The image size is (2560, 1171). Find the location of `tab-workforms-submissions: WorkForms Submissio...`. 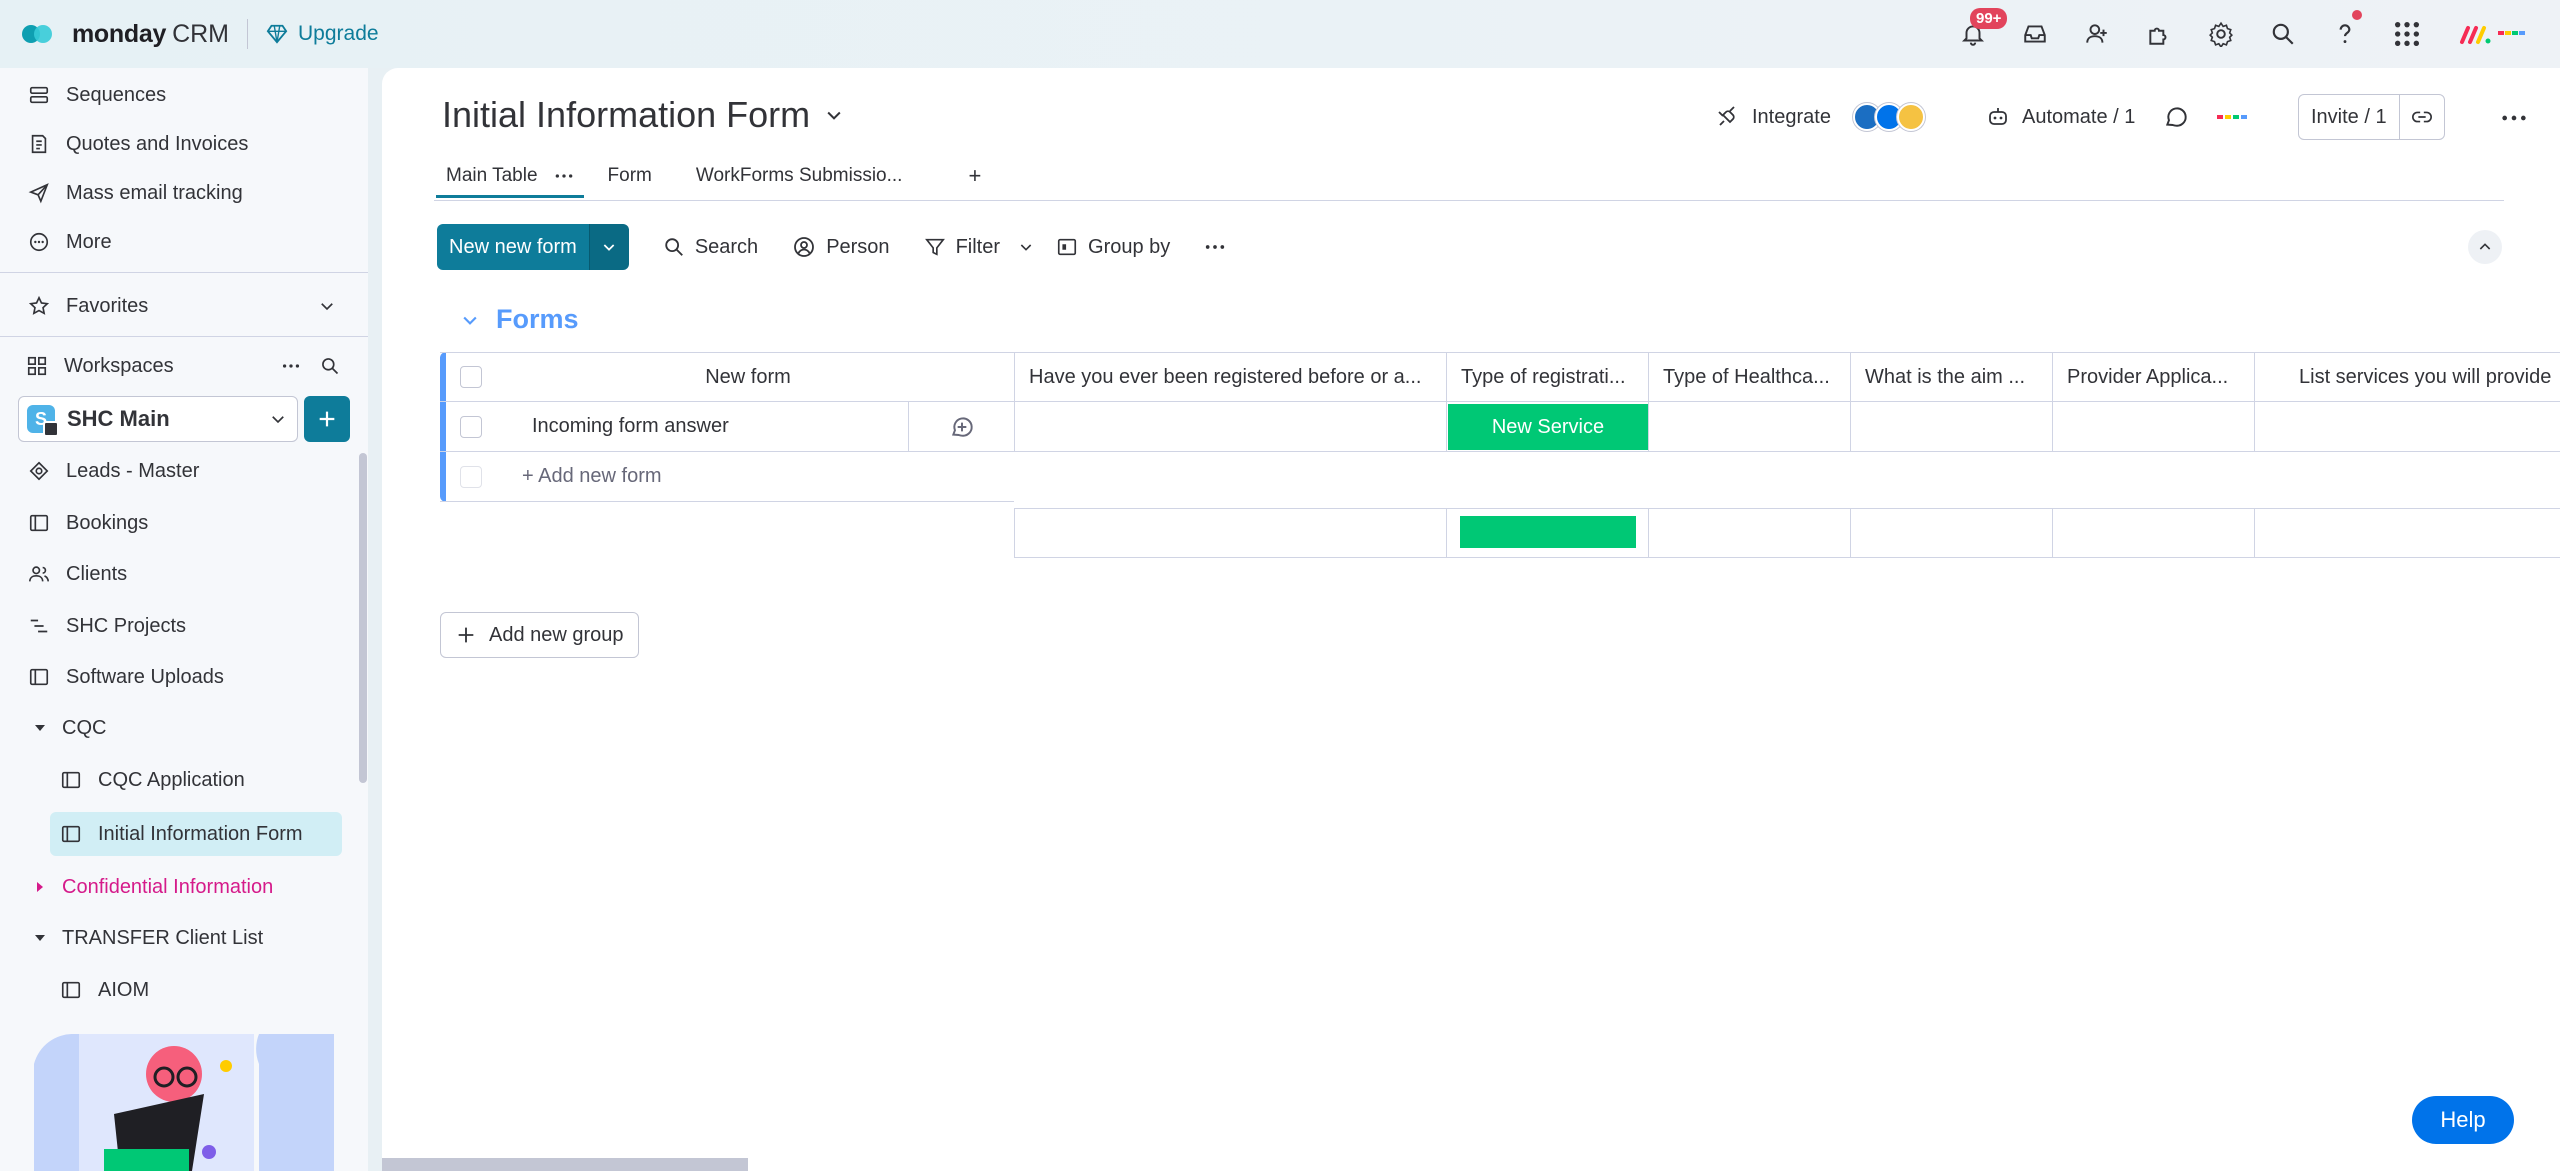

tab-workforms-submissions: WorkForms Submissio... is located at coordinates (799, 176).